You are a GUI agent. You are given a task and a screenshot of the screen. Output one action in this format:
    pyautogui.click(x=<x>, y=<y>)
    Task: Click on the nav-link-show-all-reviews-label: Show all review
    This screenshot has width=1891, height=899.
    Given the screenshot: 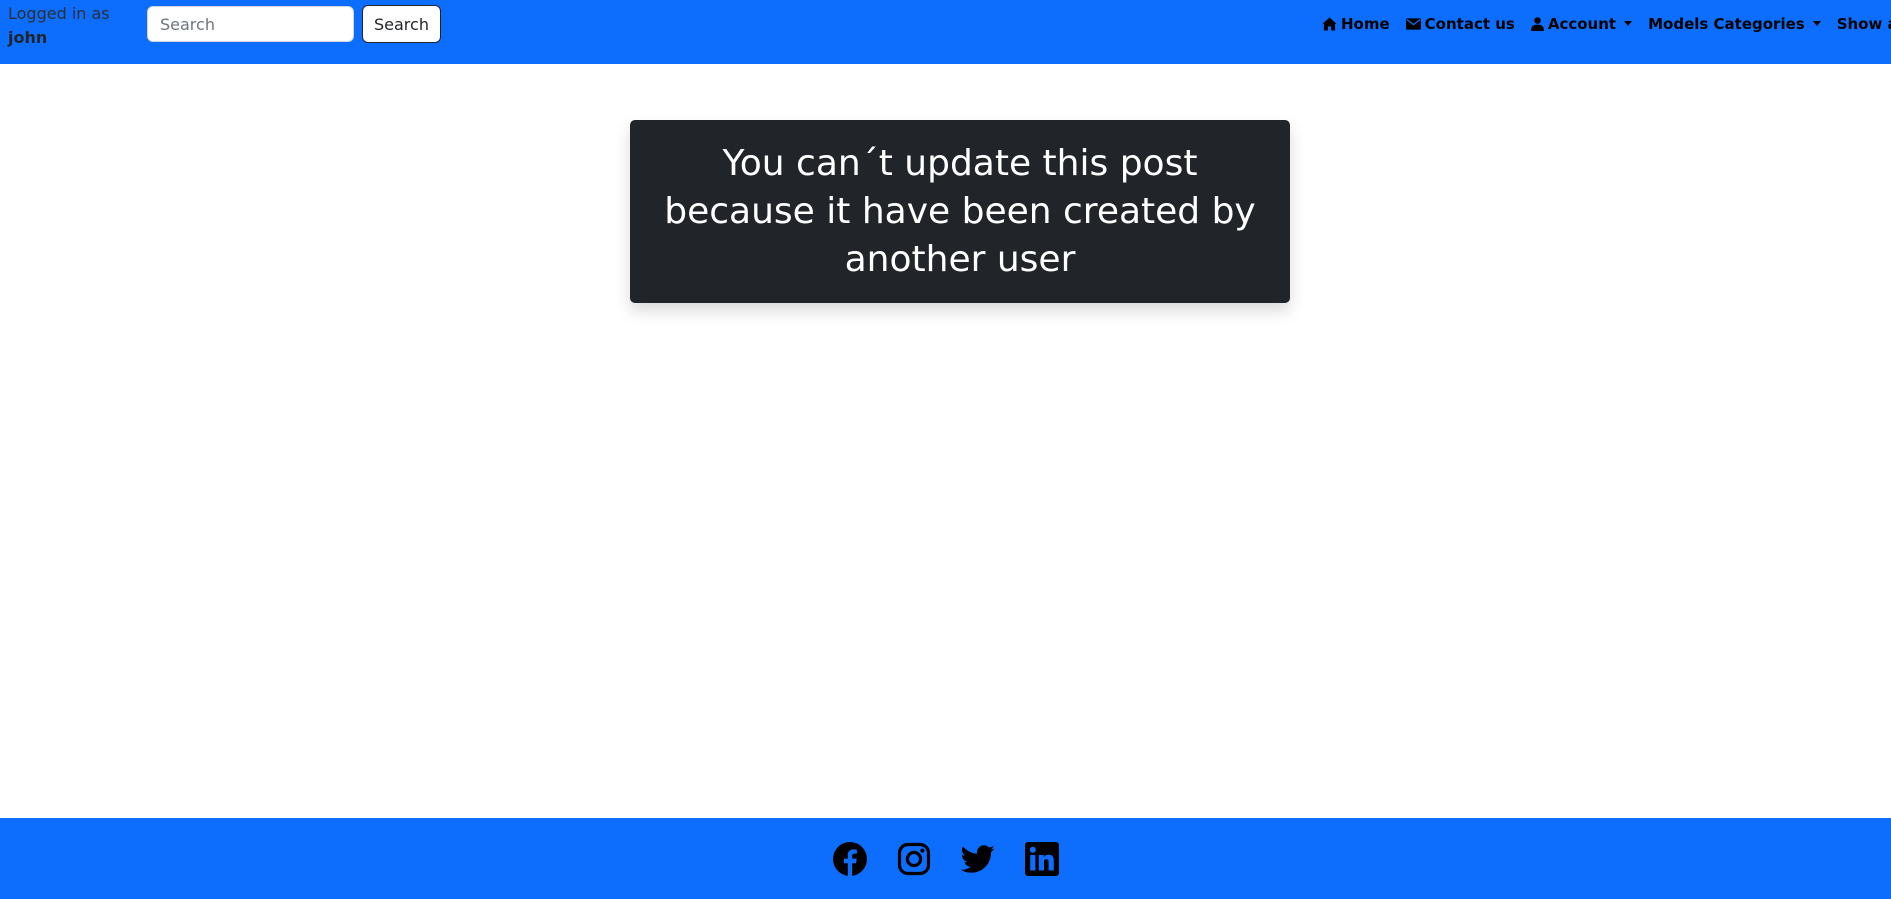 What is the action you would take?
    pyautogui.click(x=1863, y=24)
    